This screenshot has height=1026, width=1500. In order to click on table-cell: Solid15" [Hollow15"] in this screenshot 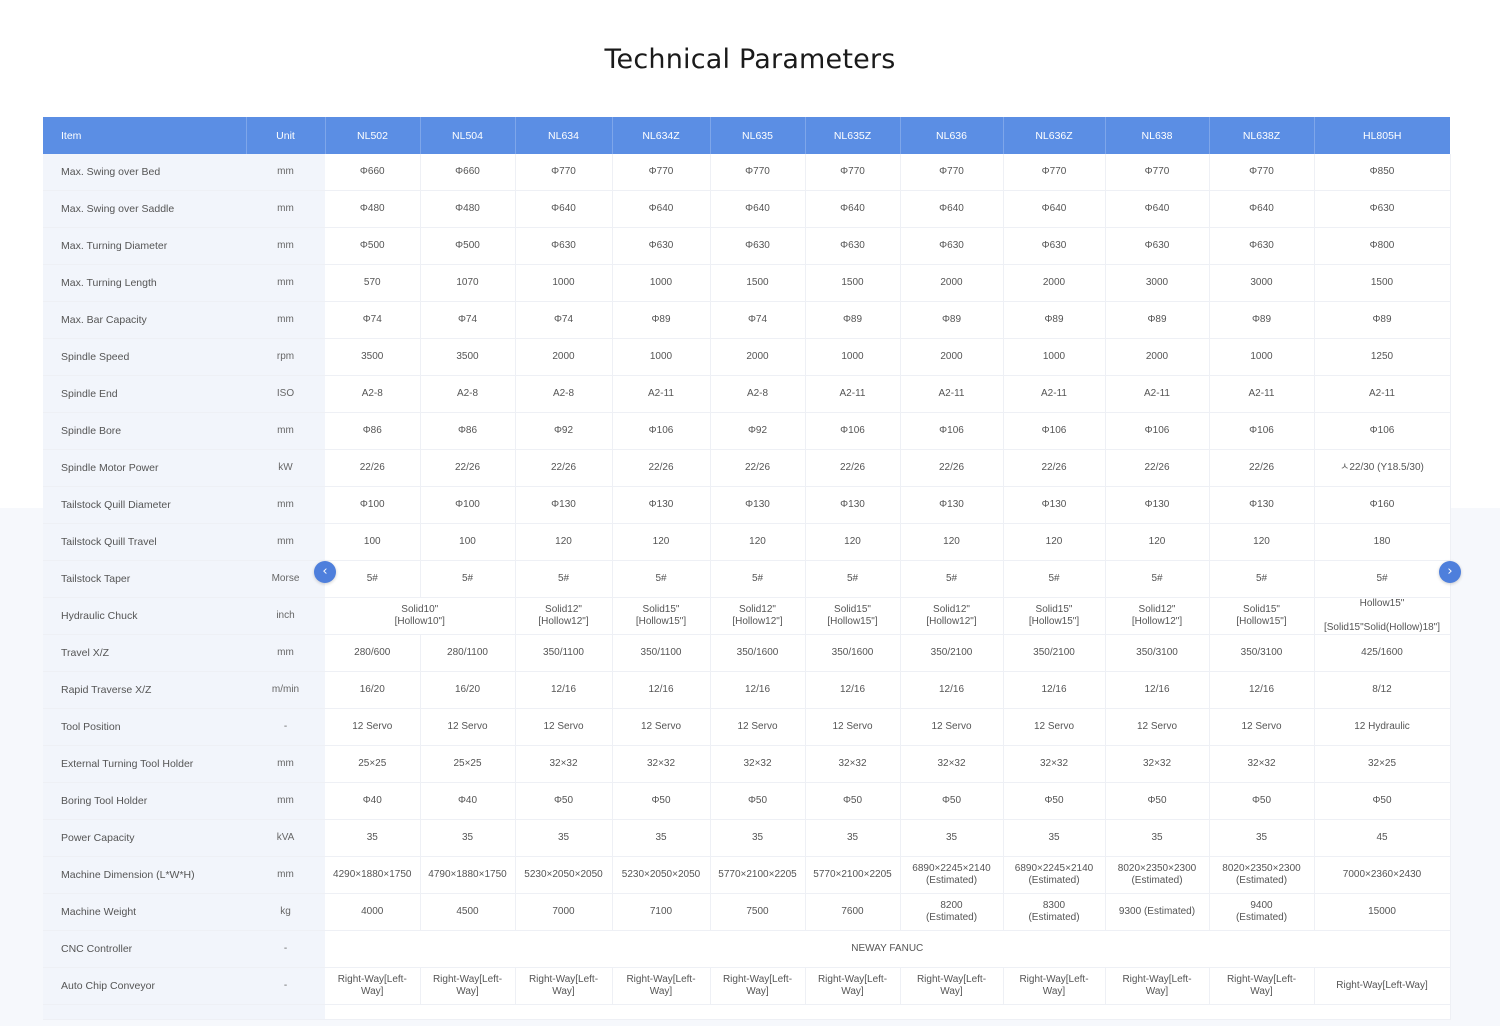, I will do `click(661, 616)`.